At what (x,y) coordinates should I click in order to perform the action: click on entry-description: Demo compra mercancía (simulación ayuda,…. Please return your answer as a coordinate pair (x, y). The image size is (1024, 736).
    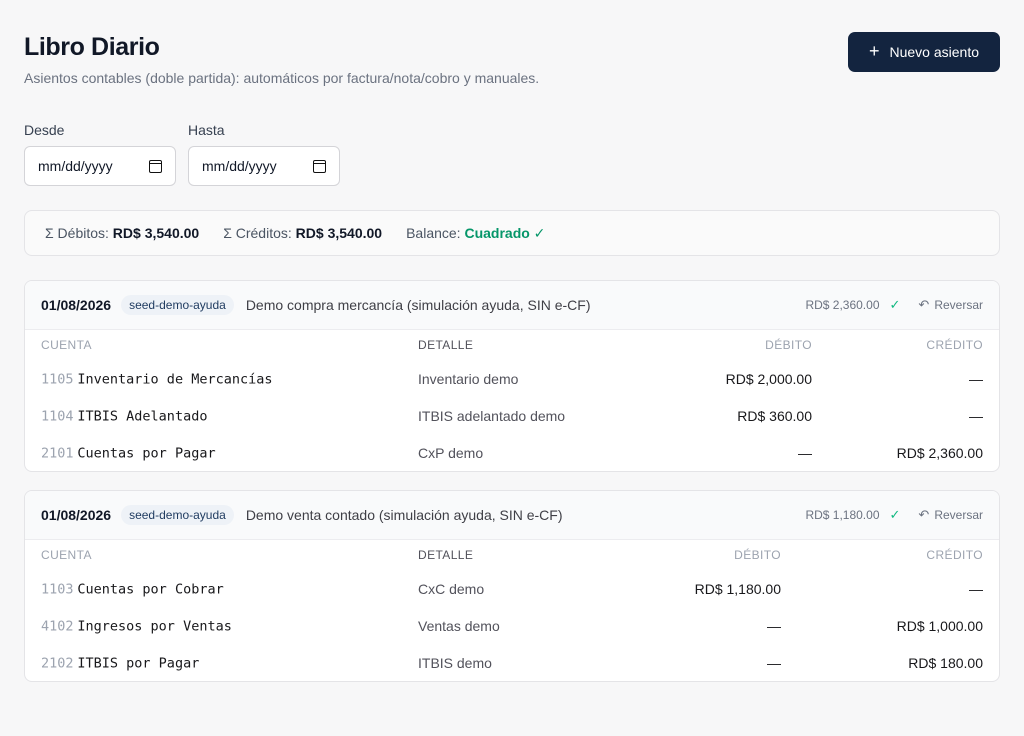
    Looking at the image, I should click on (418, 305).